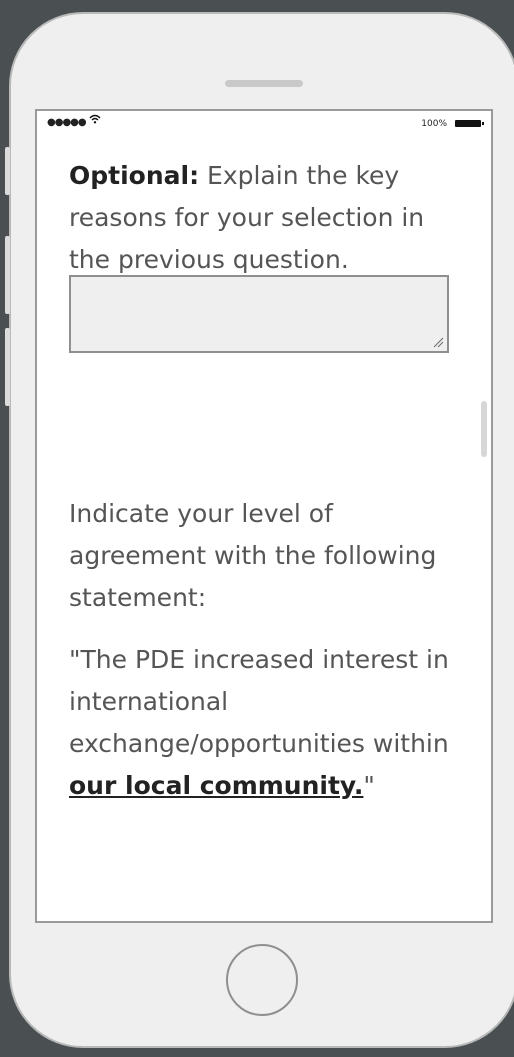 This screenshot has height=1057, width=514. Describe the element at coordinates (216, 785) in the screenshot. I see `statement-emphasis: our local community.` at that location.